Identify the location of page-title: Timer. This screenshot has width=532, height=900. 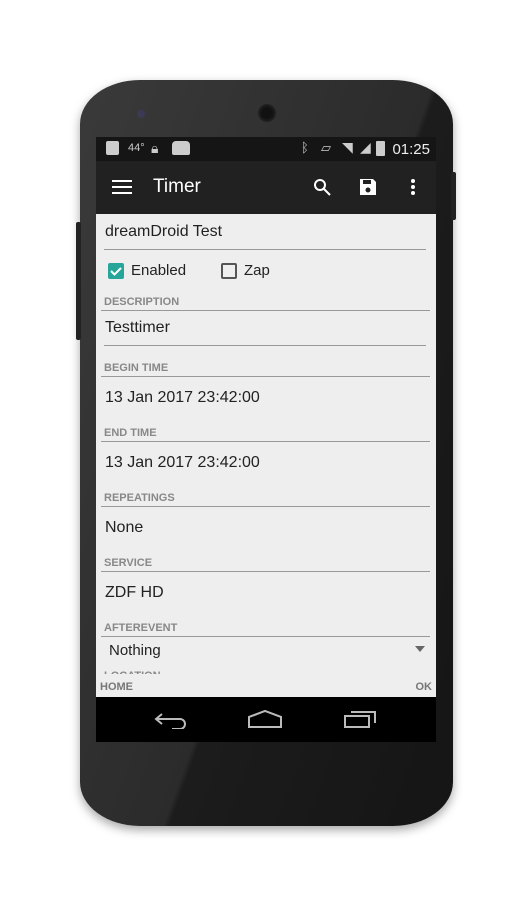
(177, 186).